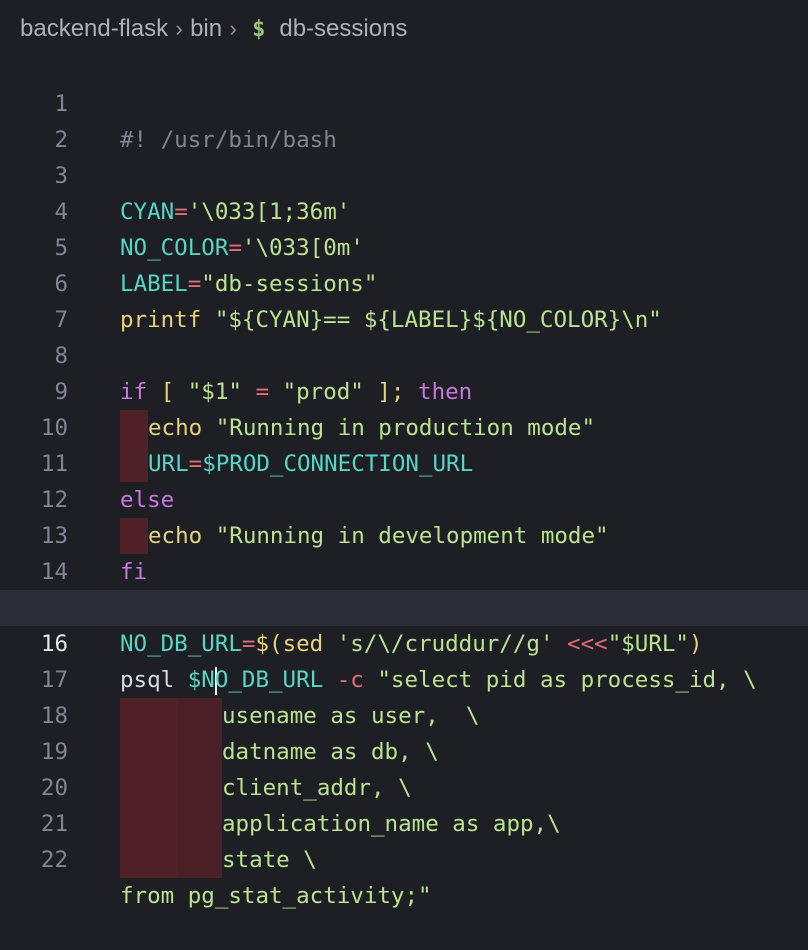  Describe the element at coordinates (404, 209) in the screenshot. I see `code-line-4: 4 NO_COLOR='\033[0m'` at that location.